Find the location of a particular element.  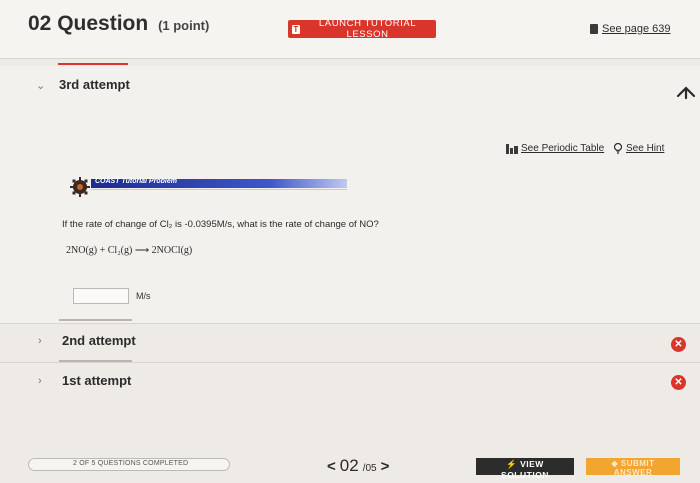

question-number: 02 is located at coordinates (40, 23).